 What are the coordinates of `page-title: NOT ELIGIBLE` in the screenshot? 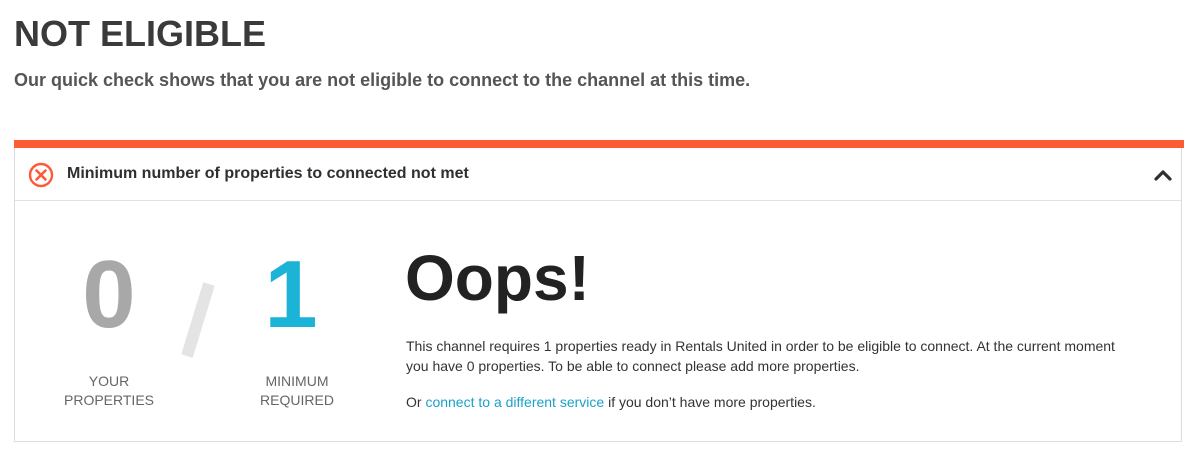 It's located at (140, 33).